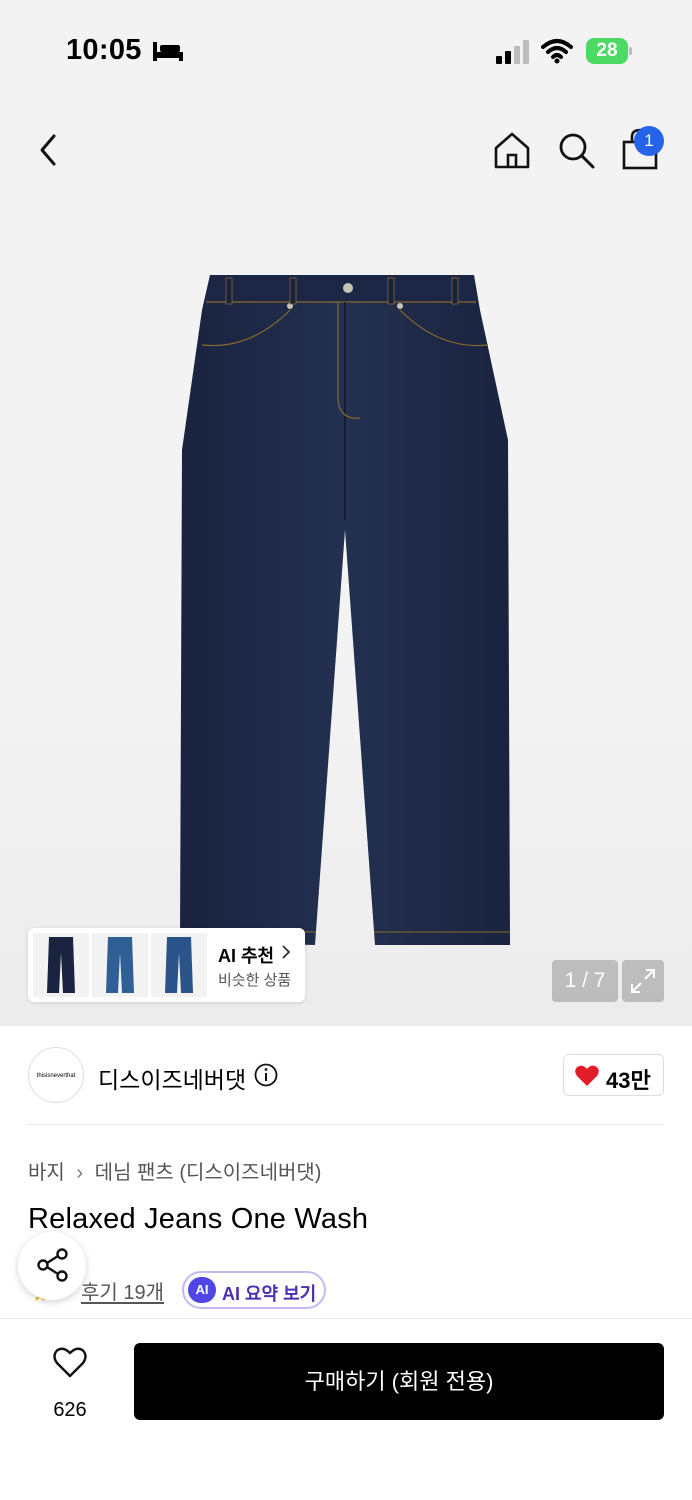 This screenshot has width=692, height=1500. I want to click on ai-summary-label: AI 요약 보기, so click(269, 1294).